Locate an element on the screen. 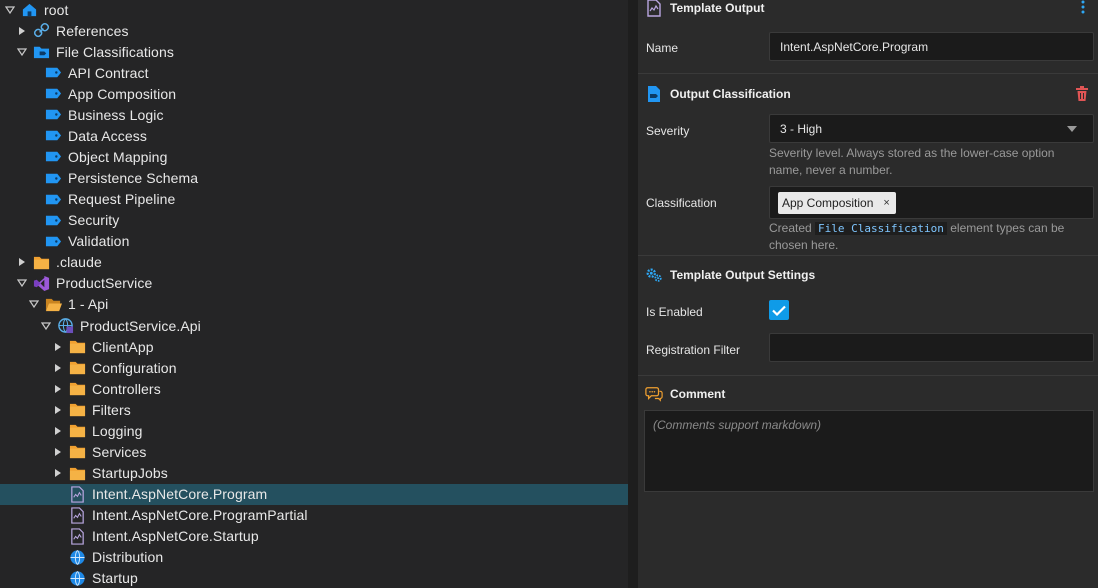  tree-item: Distribution is located at coordinates (314, 557).